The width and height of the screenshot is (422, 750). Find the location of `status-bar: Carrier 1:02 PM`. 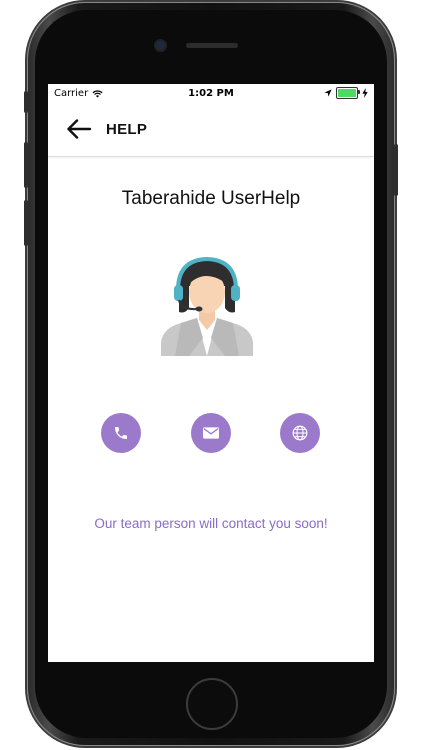

status-bar: Carrier 1:02 PM is located at coordinates (211, 94).